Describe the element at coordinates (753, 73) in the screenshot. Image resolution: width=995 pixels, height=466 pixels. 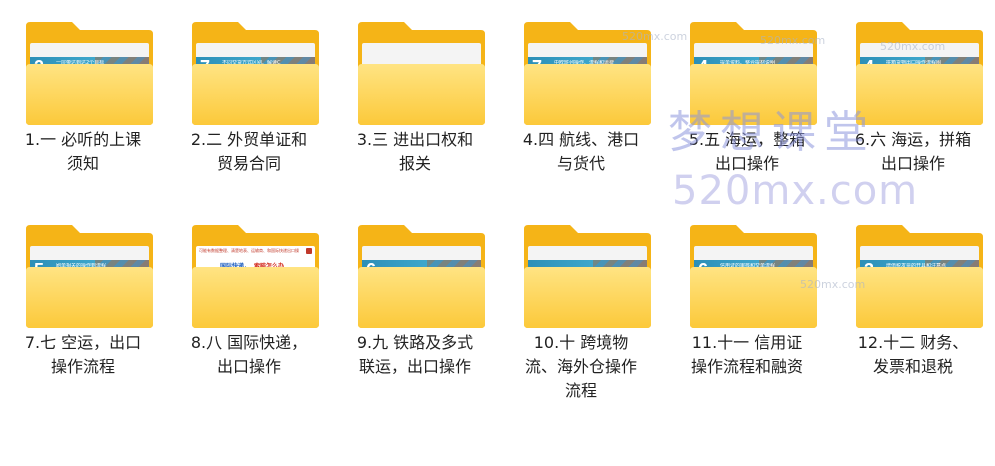
I see `folder-icon: 4 提单资料、整合提材说明` at that location.